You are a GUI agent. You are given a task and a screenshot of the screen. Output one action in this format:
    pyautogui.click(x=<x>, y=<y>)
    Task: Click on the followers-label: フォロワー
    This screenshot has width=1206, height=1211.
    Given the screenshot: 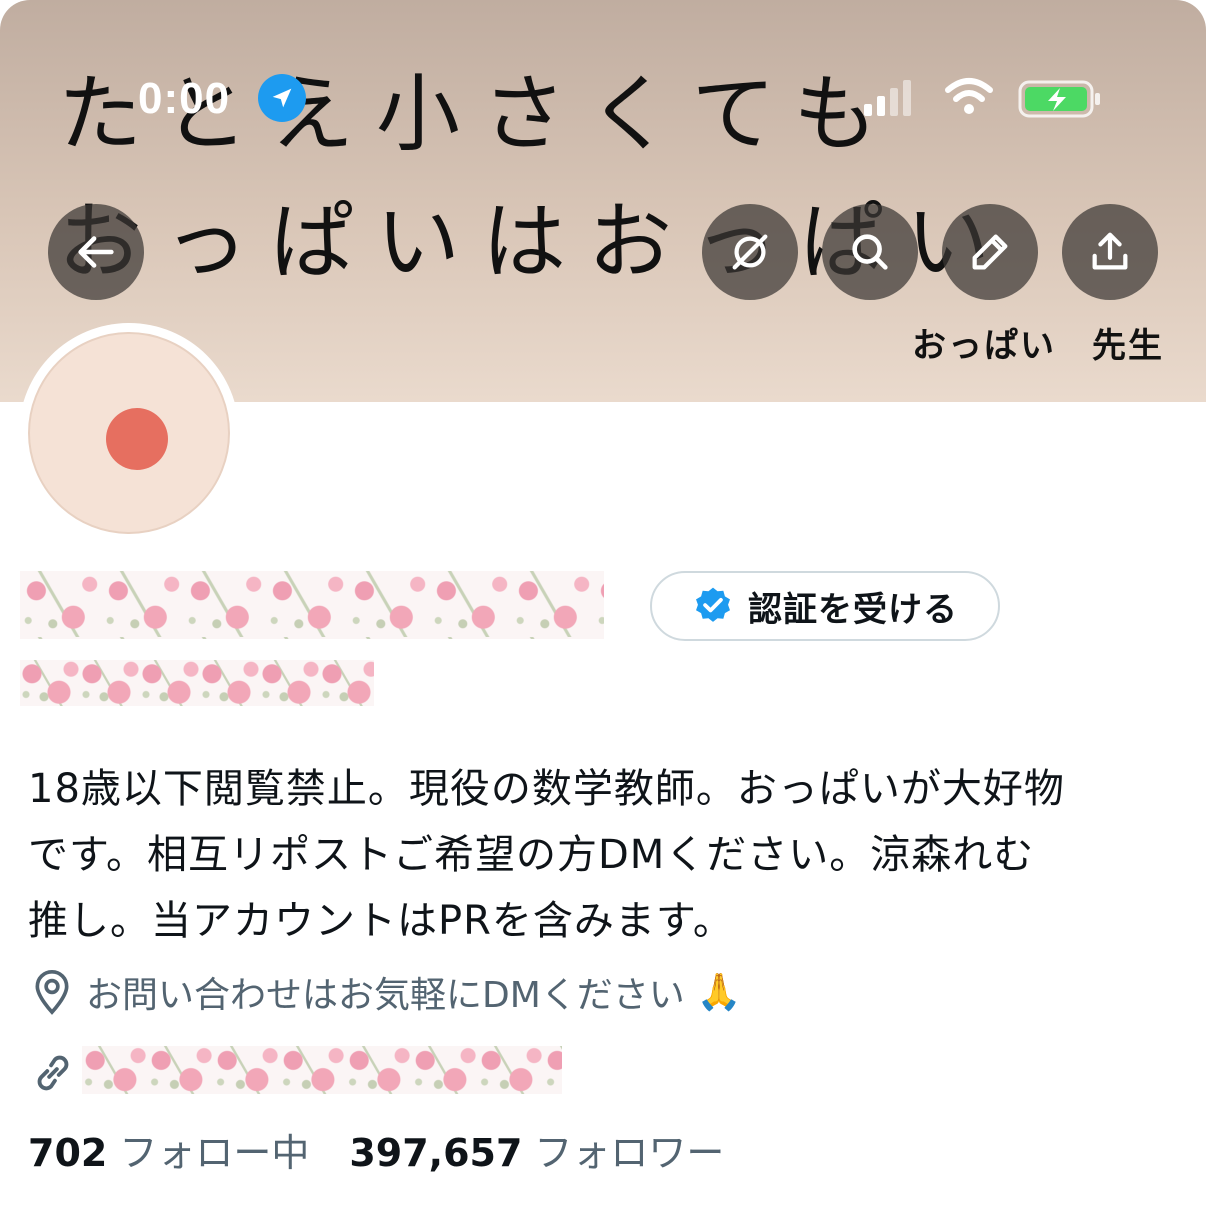 What is the action you would take?
    pyautogui.click(x=629, y=1149)
    